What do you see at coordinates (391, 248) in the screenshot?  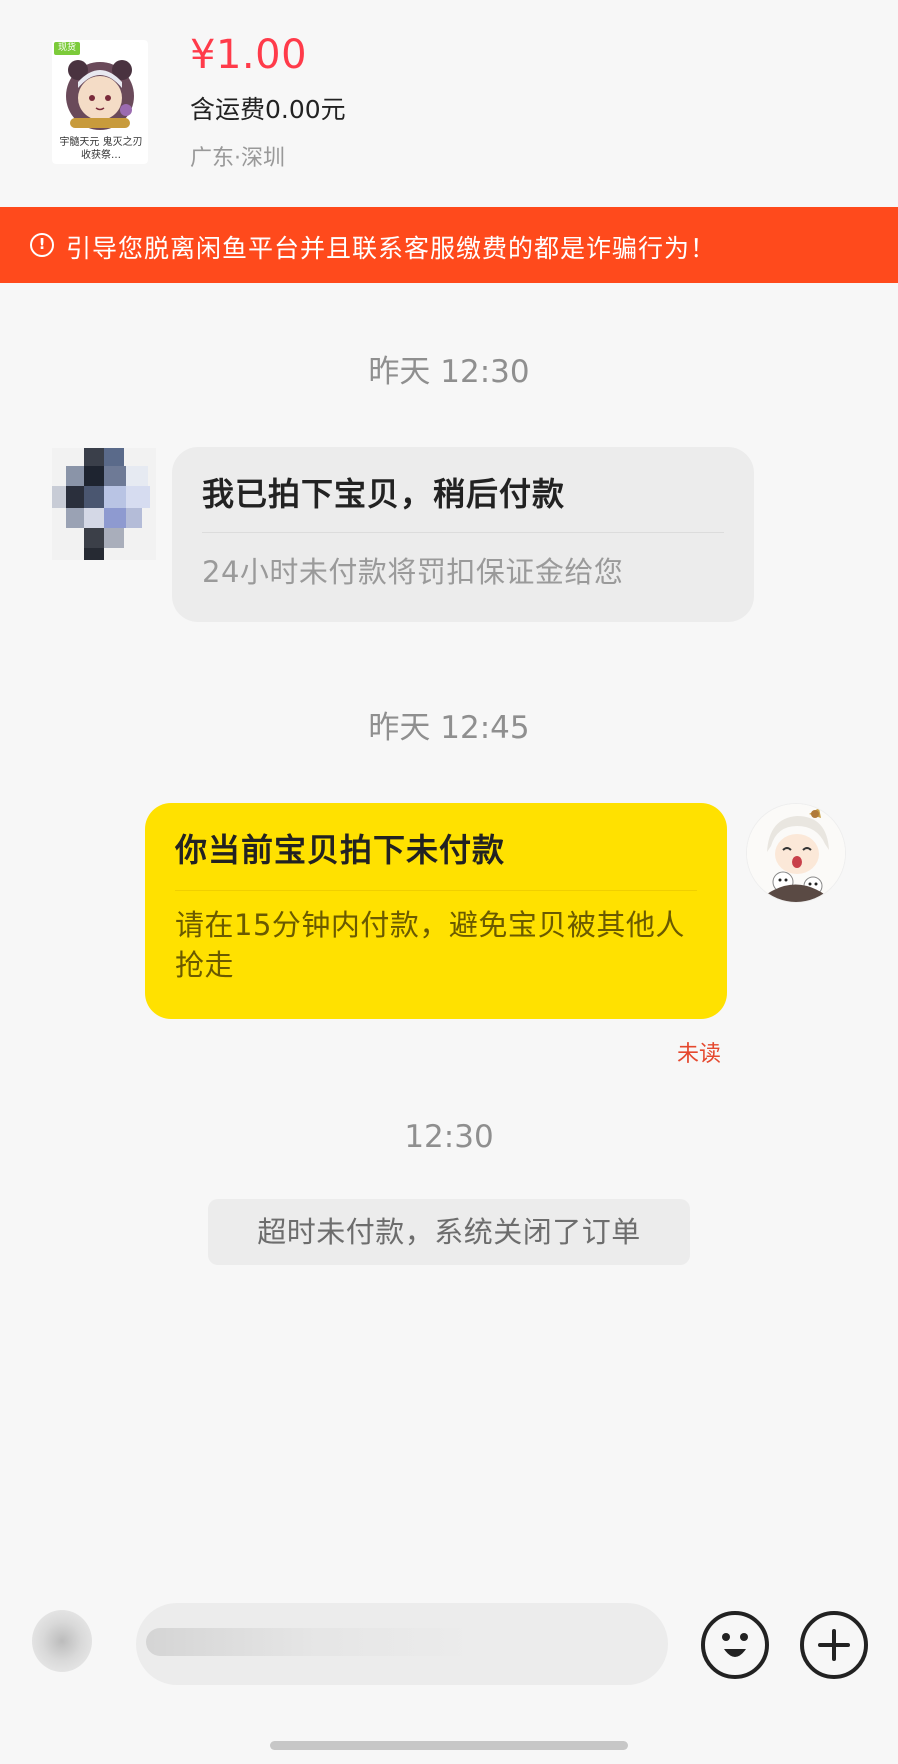 I see `fraud-warning-text: 引导您脱离闲鱼平台并且联系客服缴费的都是诈骗行为！` at bounding box center [391, 248].